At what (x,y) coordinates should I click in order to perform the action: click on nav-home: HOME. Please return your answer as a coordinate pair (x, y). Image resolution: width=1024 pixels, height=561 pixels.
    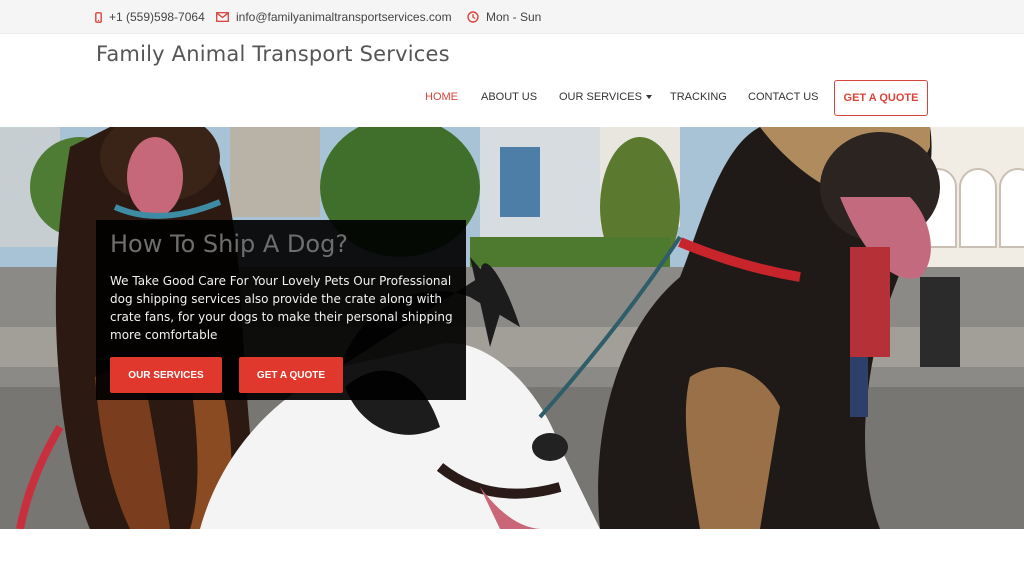
    Looking at the image, I should click on (441, 97).